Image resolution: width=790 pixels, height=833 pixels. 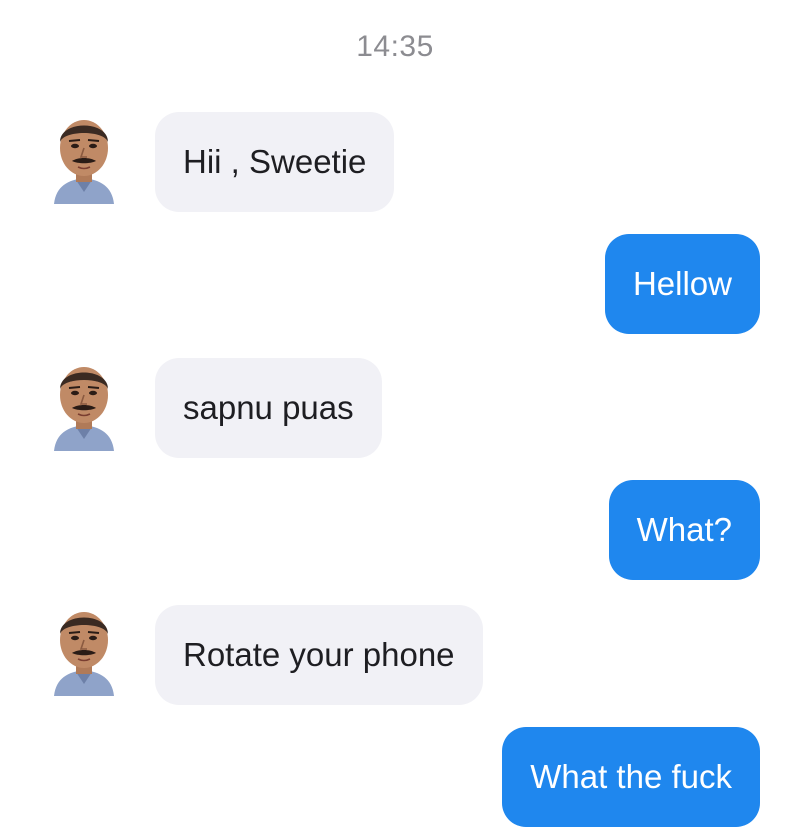 I want to click on message-text: Rotate your phone, so click(x=319, y=654).